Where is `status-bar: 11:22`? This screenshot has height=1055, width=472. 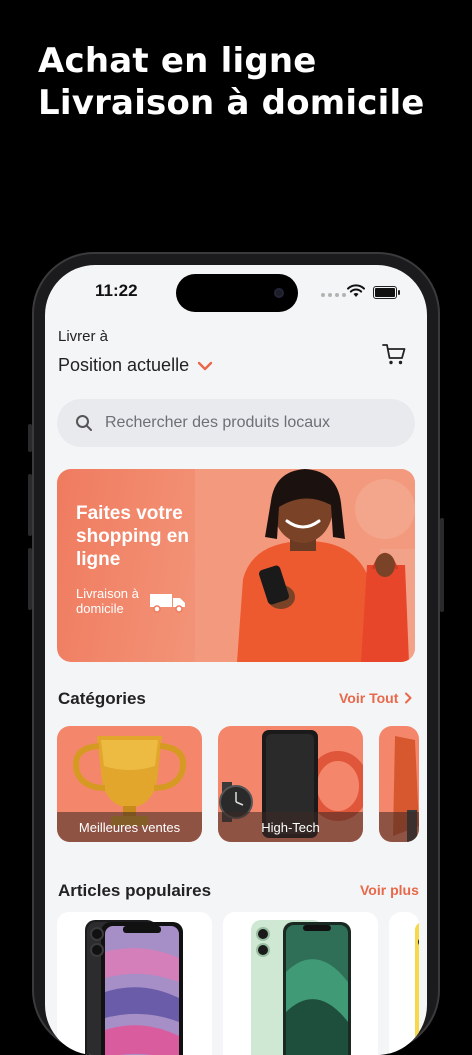
status-bar: 11:22 is located at coordinates (236, 292).